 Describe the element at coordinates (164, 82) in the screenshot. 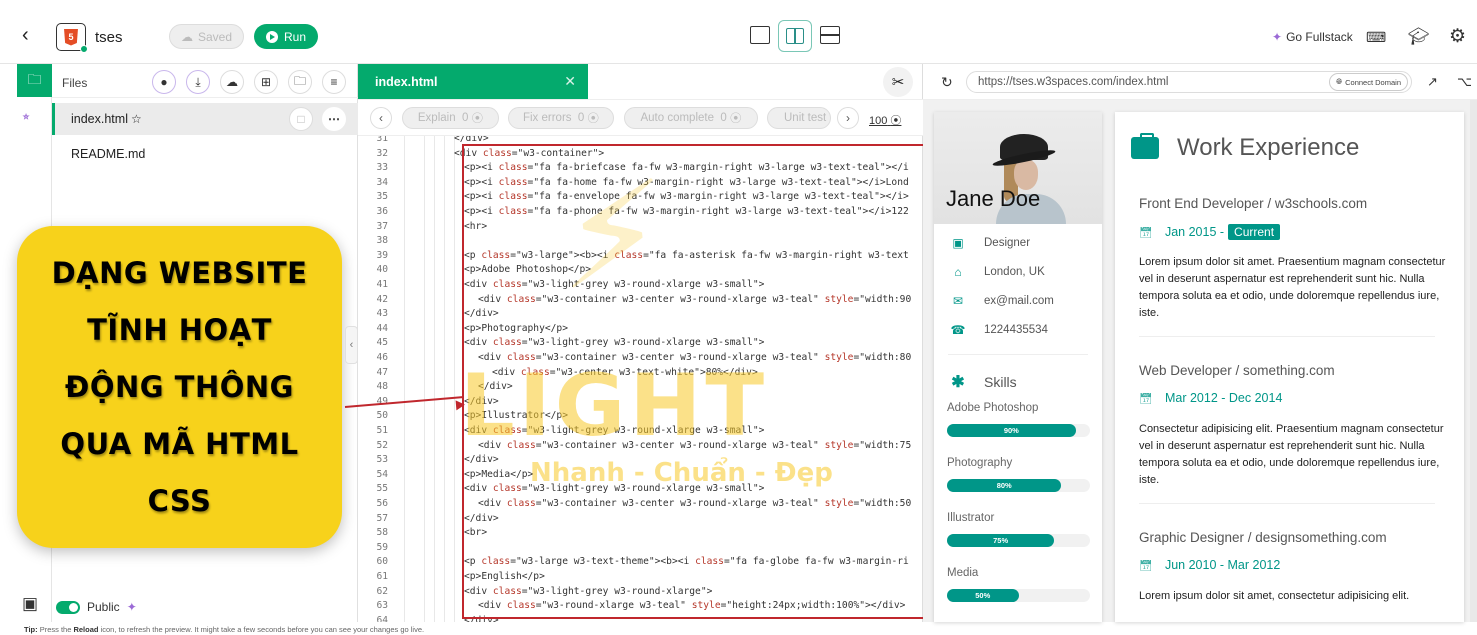

I see `github-icon: ●` at that location.